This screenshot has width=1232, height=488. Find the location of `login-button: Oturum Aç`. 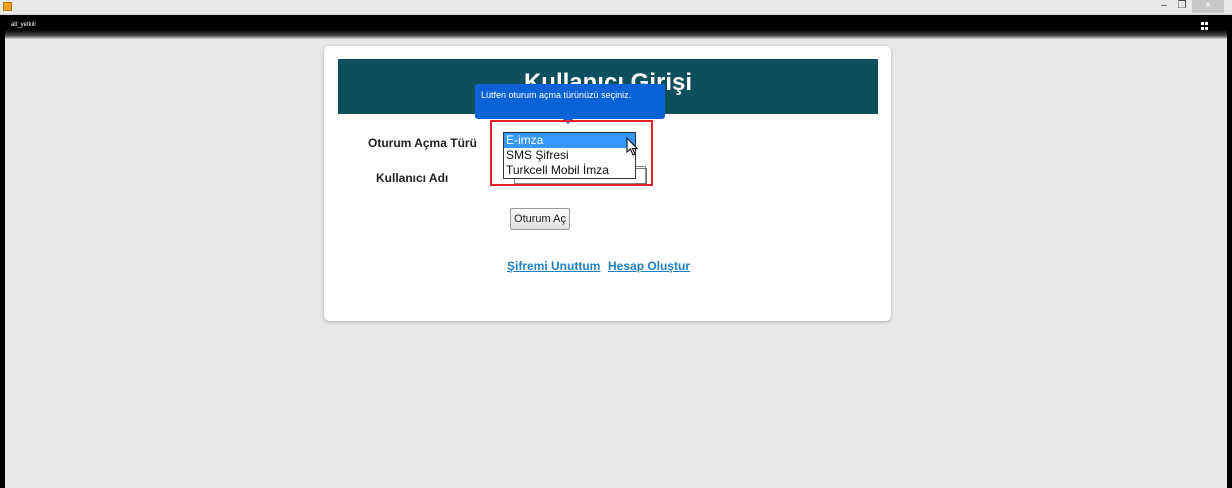

login-button: Oturum Aç is located at coordinates (540, 219).